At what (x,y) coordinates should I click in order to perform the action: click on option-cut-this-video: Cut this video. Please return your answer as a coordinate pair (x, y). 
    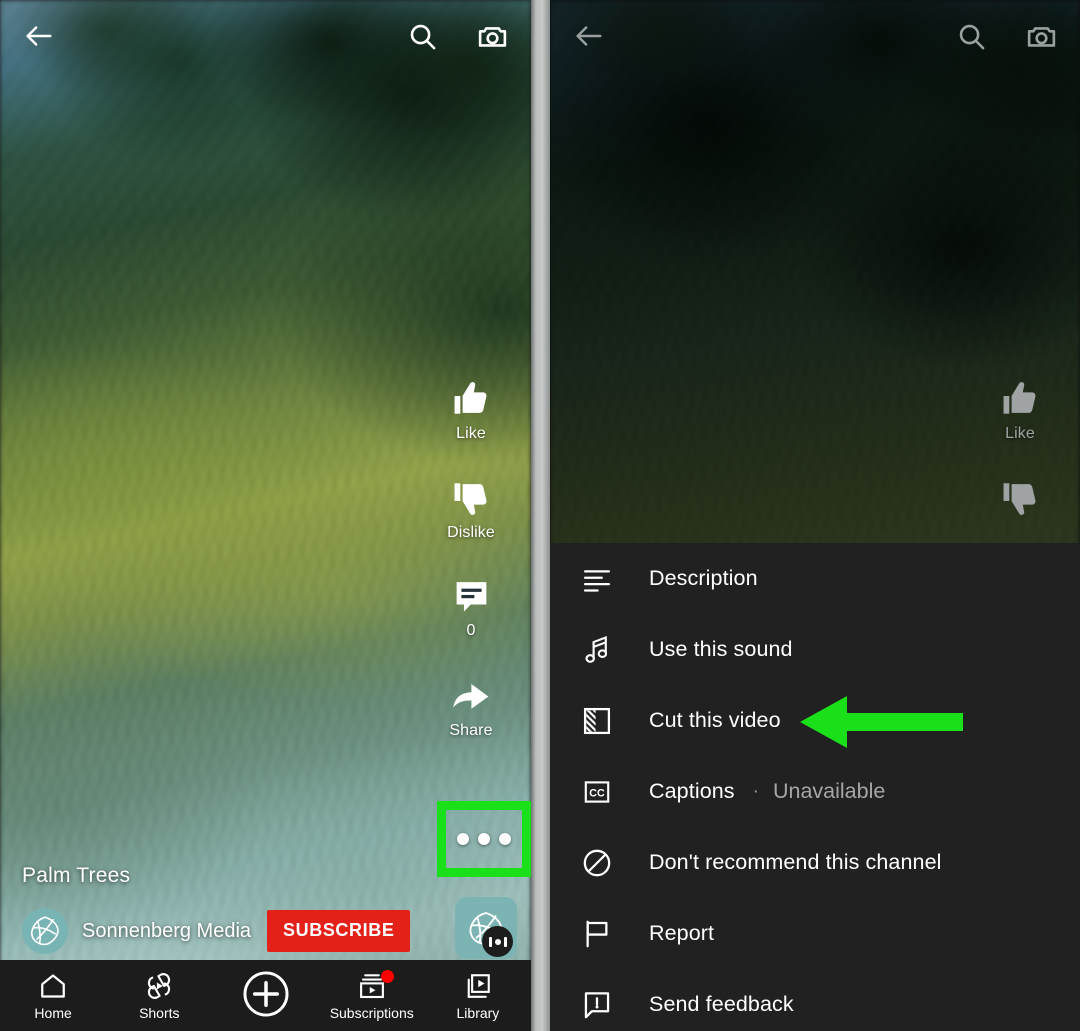
    Looking at the image, I should click on (815, 720).